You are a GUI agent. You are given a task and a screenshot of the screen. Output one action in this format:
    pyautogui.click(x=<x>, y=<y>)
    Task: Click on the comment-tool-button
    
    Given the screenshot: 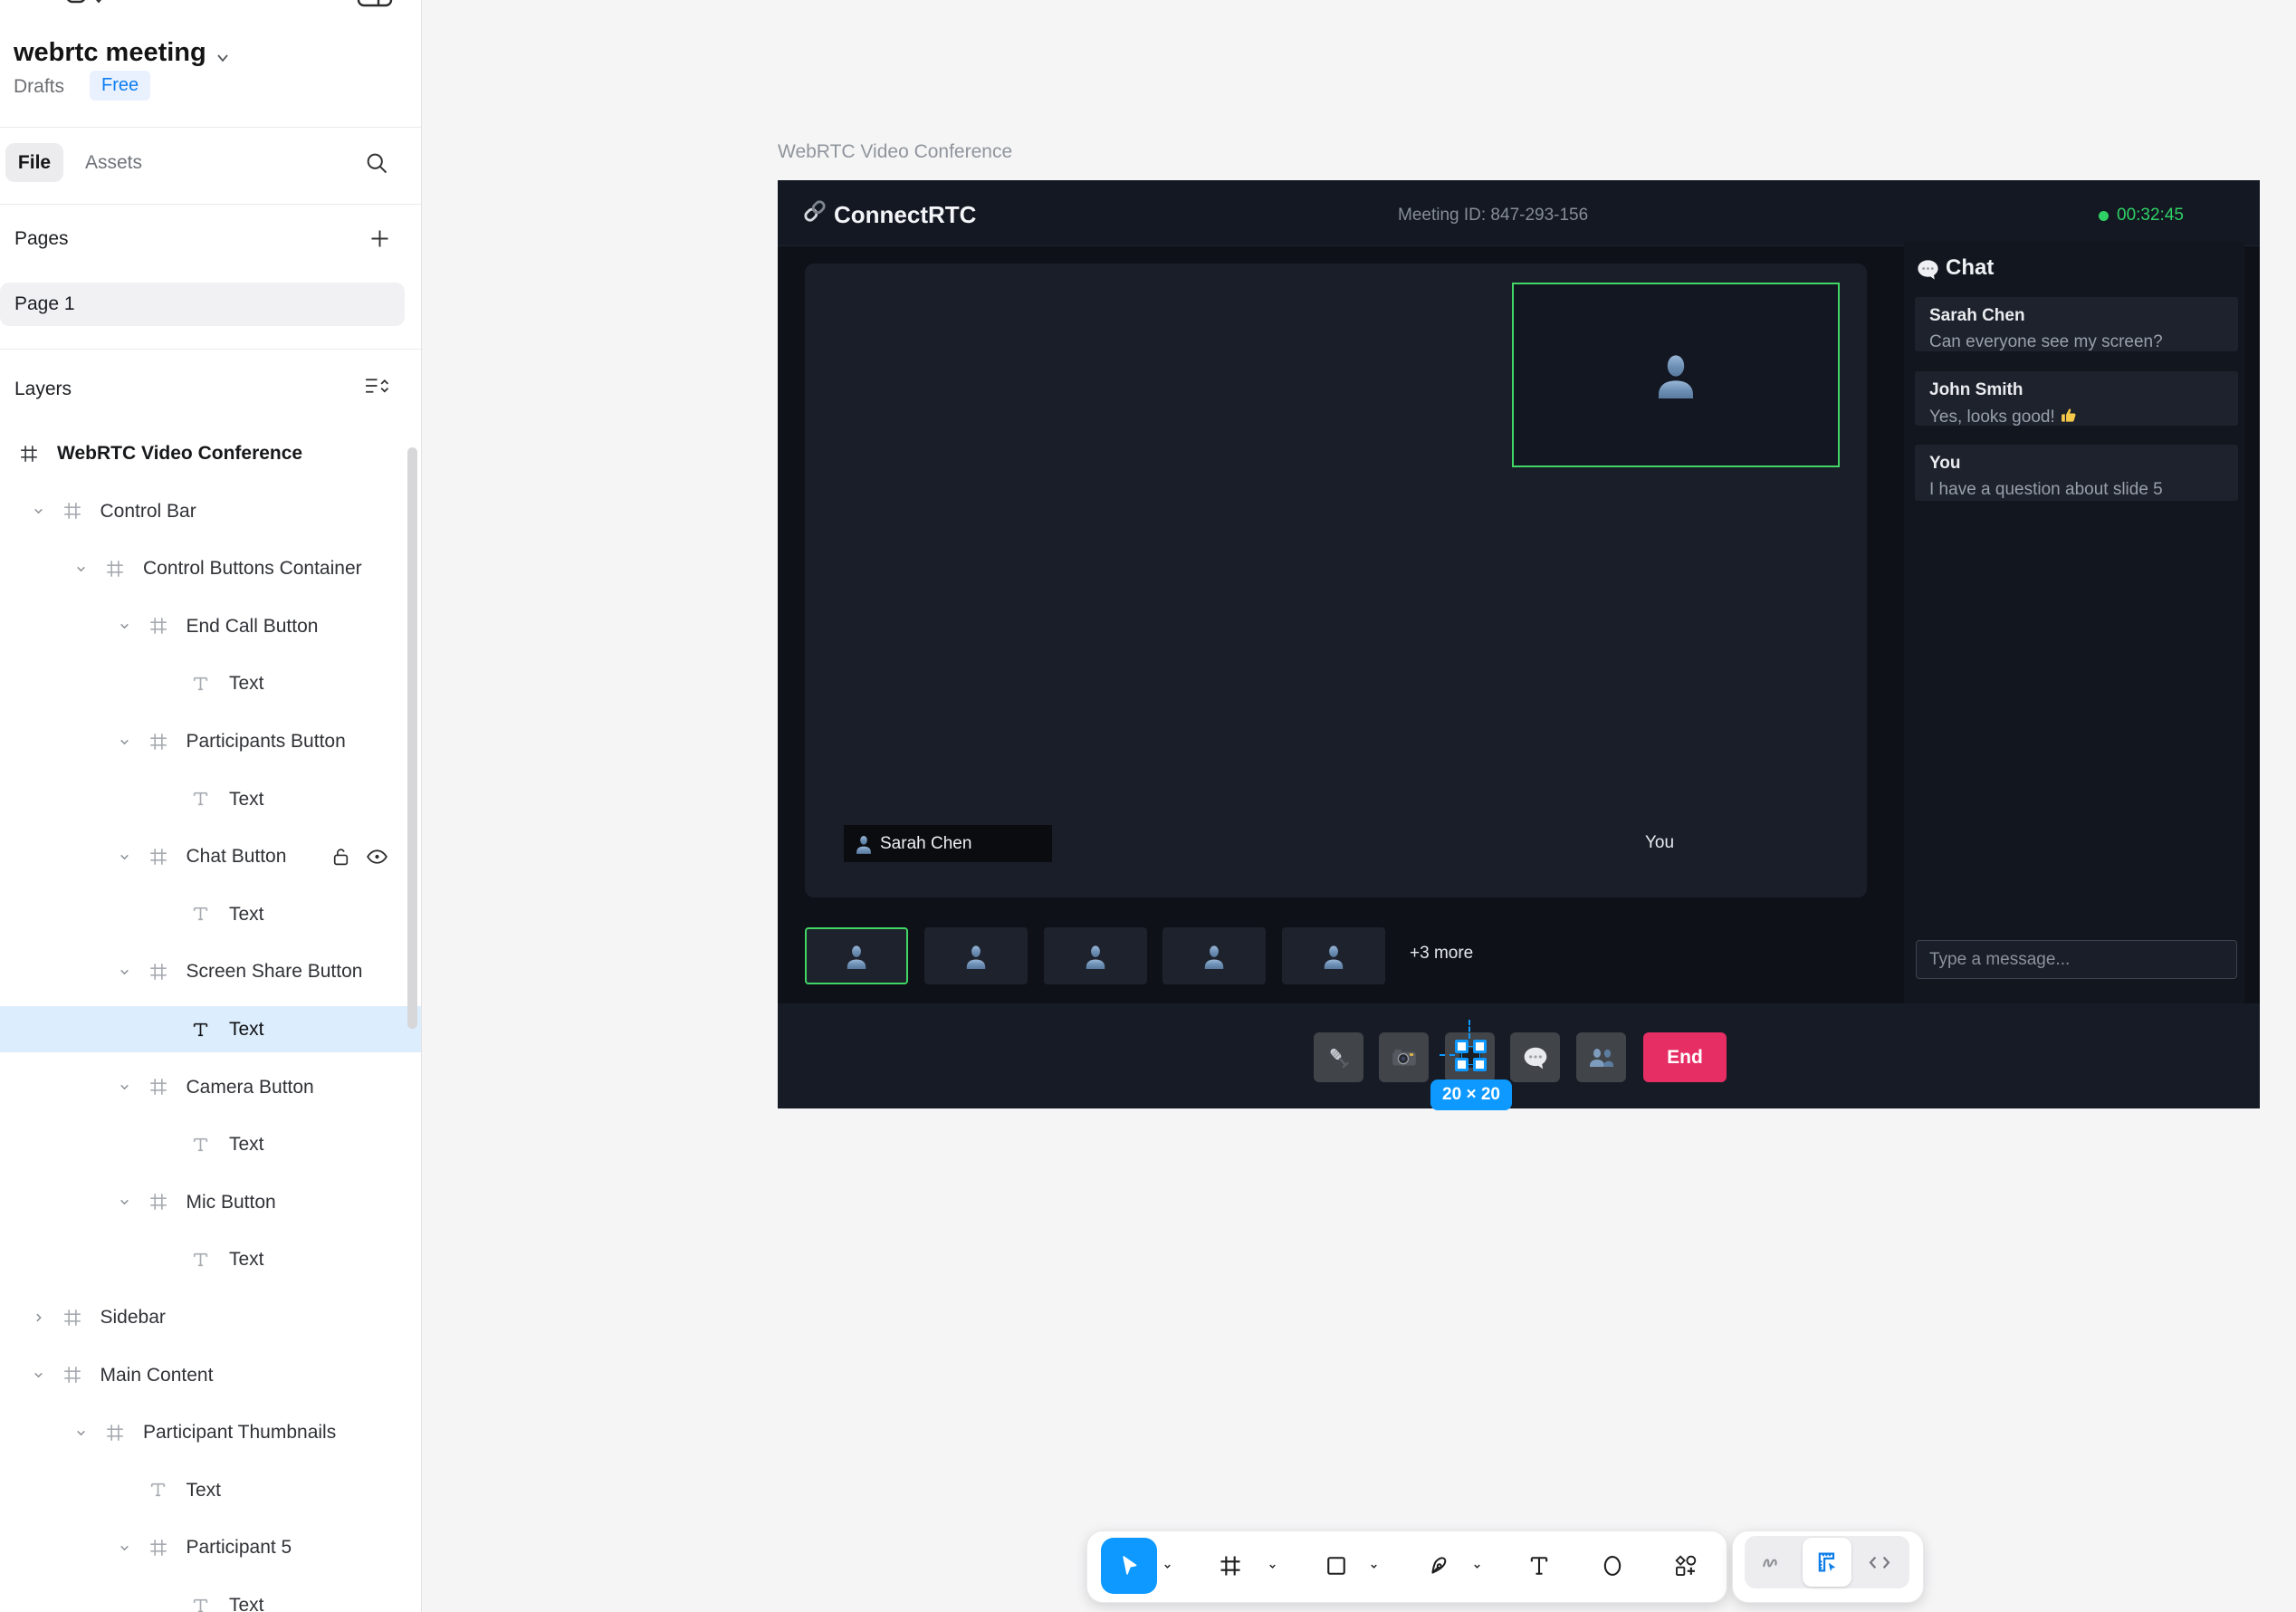 What is the action you would take?
    pyautogui.click(x=1613, y=1566)
    